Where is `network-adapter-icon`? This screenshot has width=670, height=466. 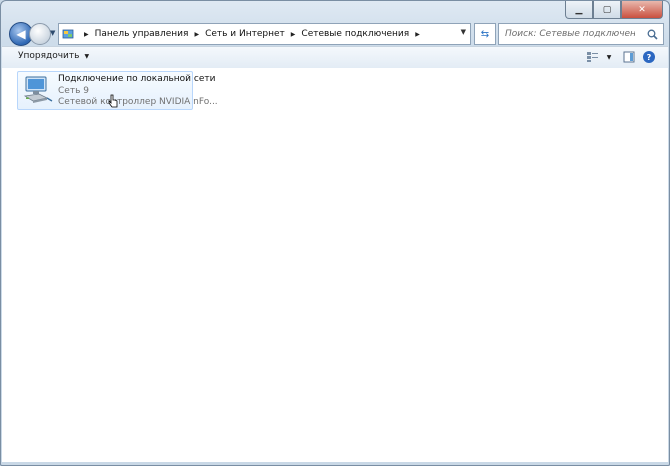 network-adapter-icon is located at coordinates (38, 89).